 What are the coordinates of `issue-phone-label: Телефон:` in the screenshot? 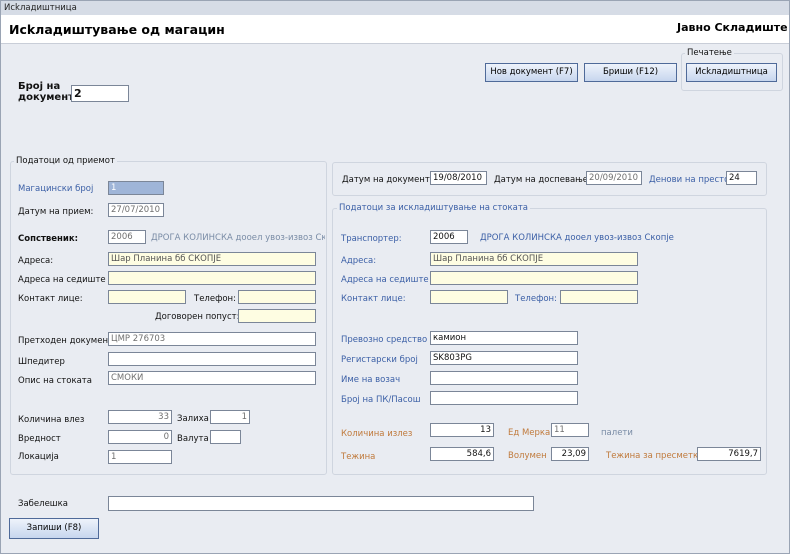 It's located at (536, 299).